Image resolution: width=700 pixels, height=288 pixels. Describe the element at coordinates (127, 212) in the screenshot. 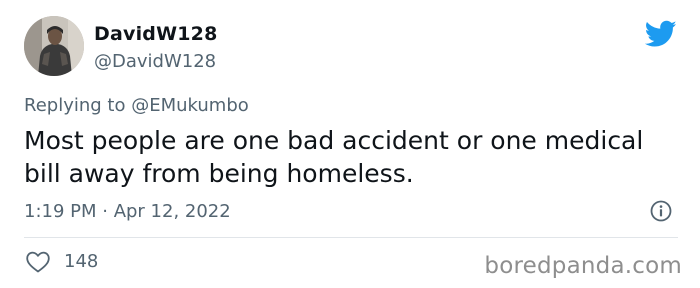

I see `tweet-timestamp: 1:19 PM · Apr 12, 2022` at that location.